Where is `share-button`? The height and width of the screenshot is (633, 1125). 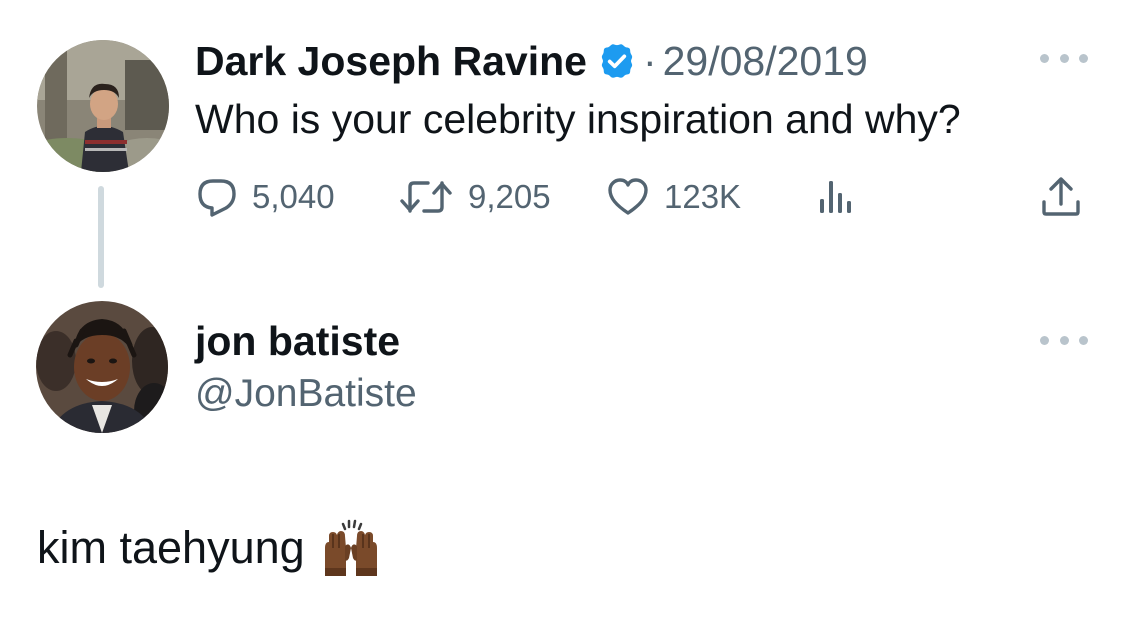
share-button is located at coordinates (1061, 197).